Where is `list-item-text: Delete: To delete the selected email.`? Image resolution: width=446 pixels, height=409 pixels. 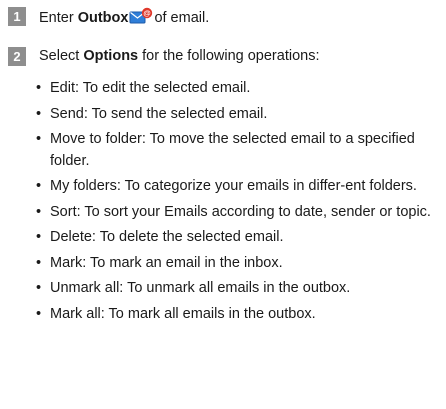 list-item-text: Delete: To delete the selected email. is located at coordinates (167, 237).